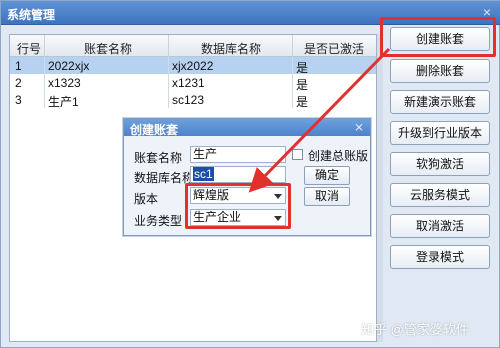 The height and width of the screenshot is (348, 500). Describe the element at coordinates (205, 154) in the screenshot. I see `account-name-value: 生产` at that location.